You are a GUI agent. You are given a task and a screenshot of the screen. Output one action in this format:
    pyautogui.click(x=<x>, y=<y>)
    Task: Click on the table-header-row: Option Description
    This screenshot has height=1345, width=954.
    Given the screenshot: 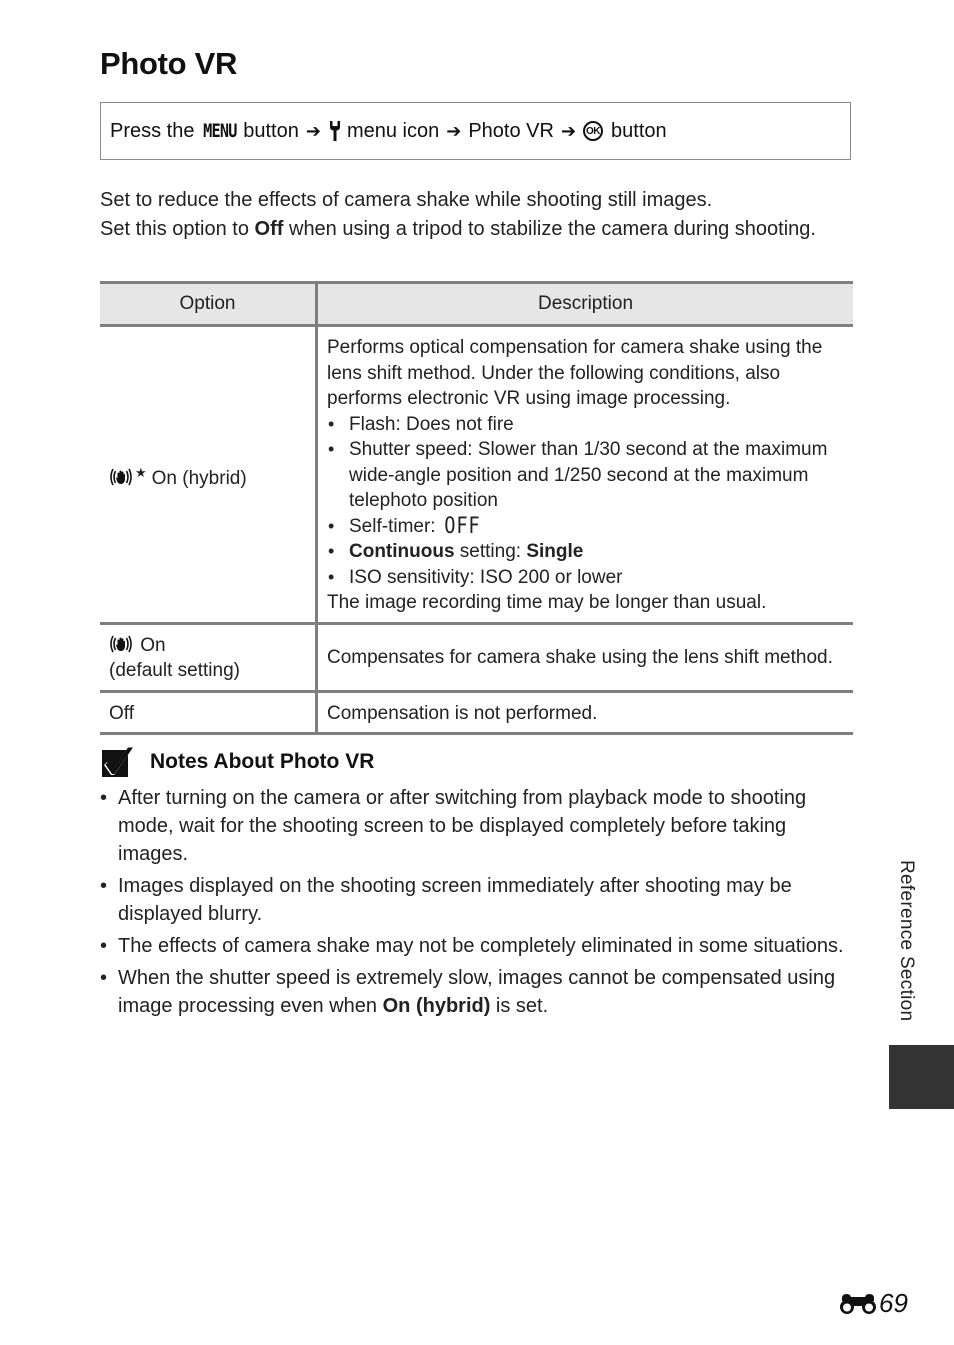 What is the action you would take?
    pyautogui.click(x=476, y=304)
    